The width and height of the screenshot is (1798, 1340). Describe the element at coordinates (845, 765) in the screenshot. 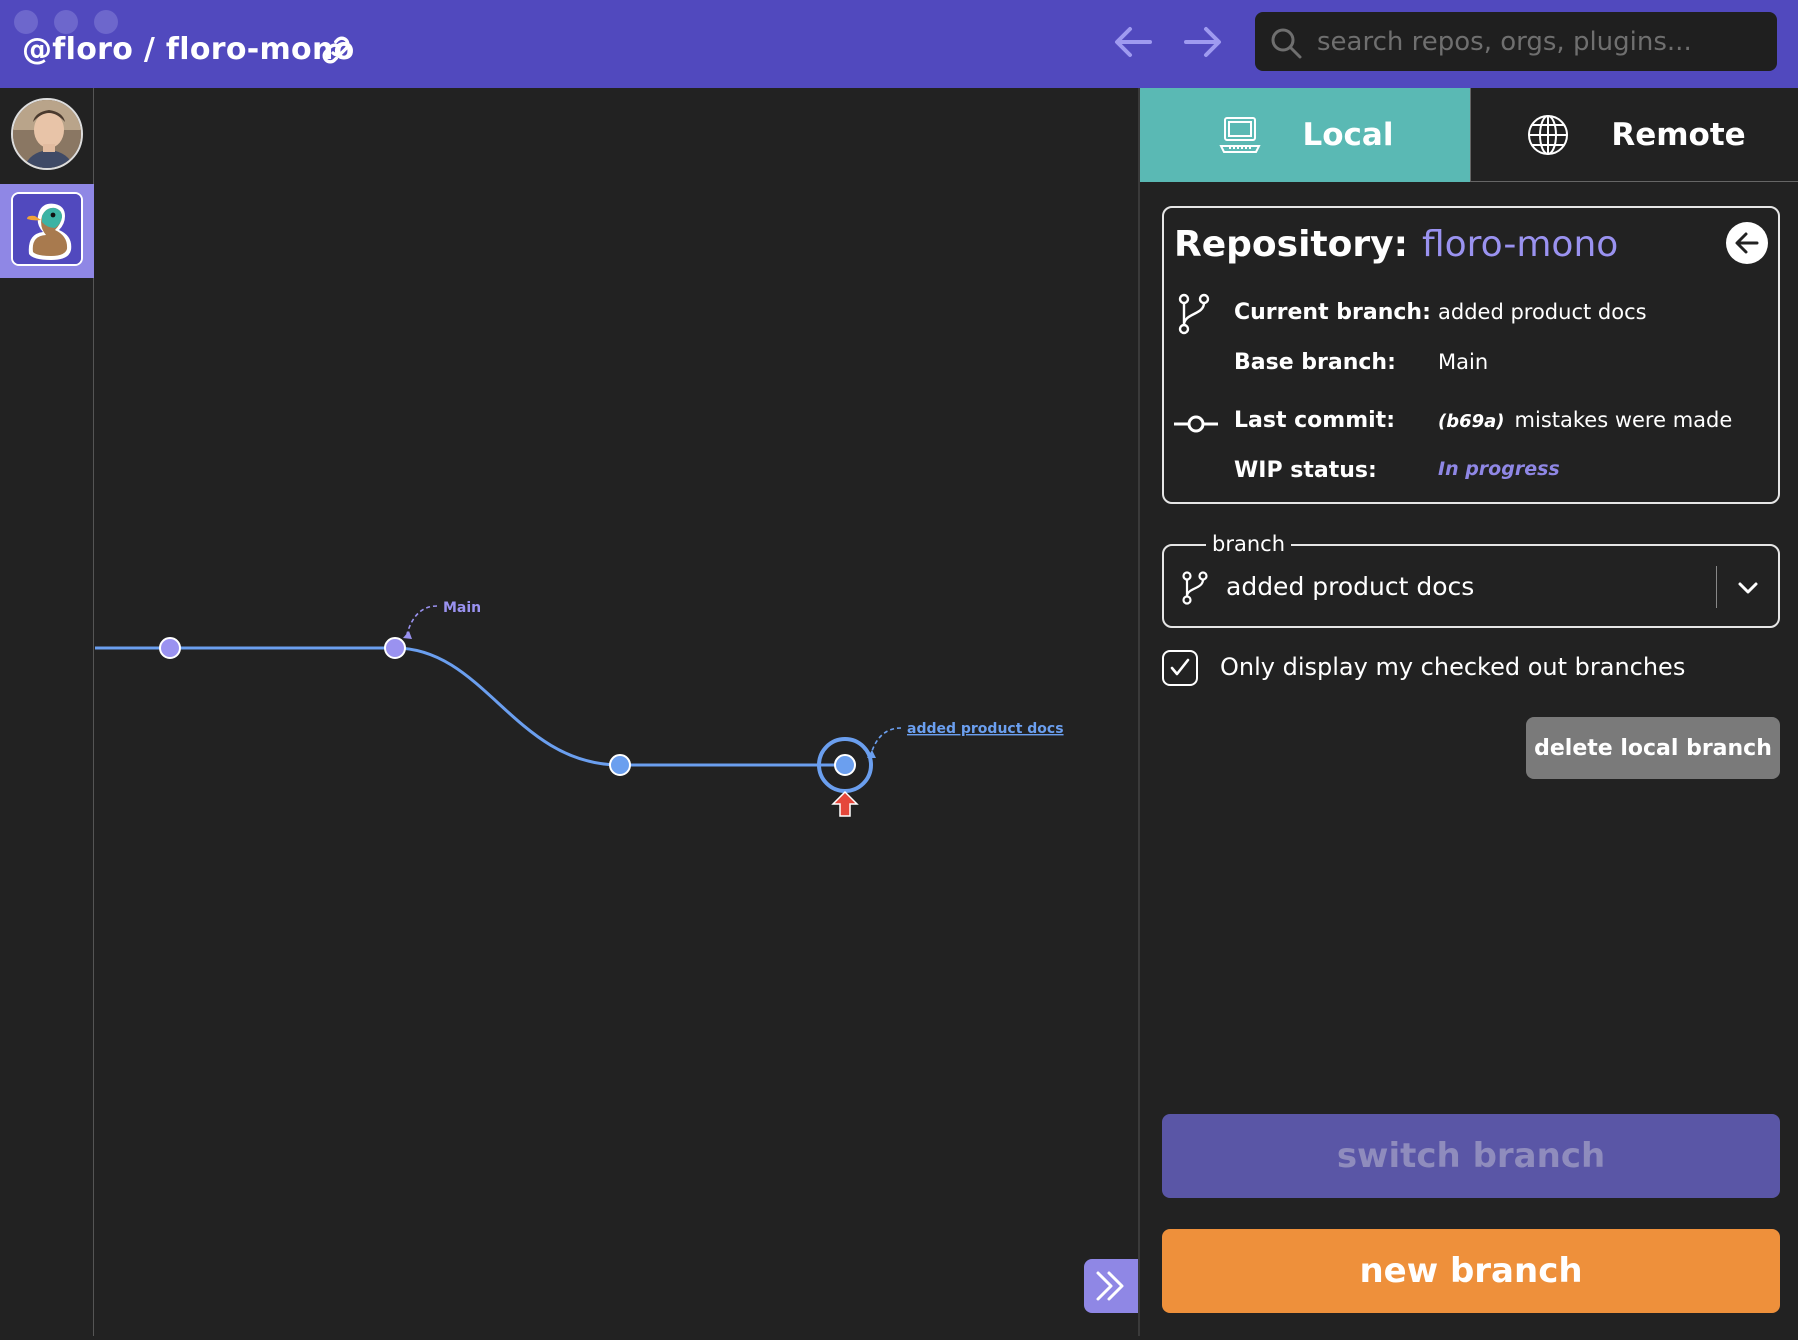

I see `head-commit-node` at that location.